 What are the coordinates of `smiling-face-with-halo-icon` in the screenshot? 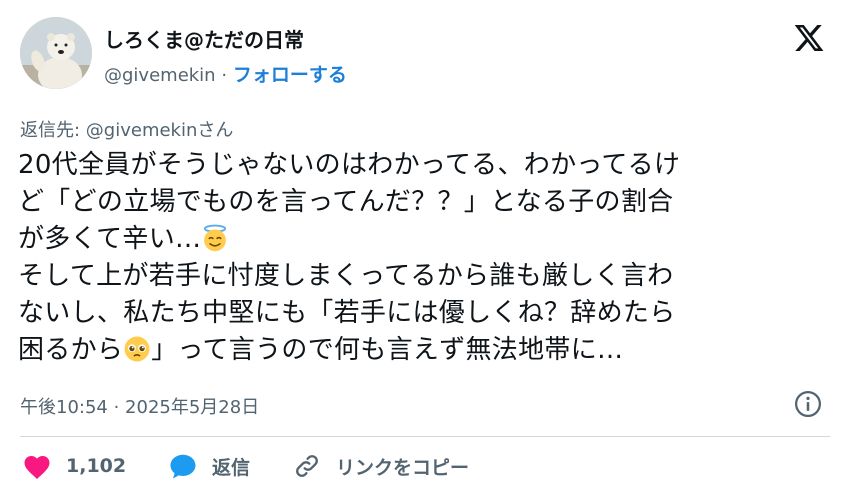 It's located at (215, 238).